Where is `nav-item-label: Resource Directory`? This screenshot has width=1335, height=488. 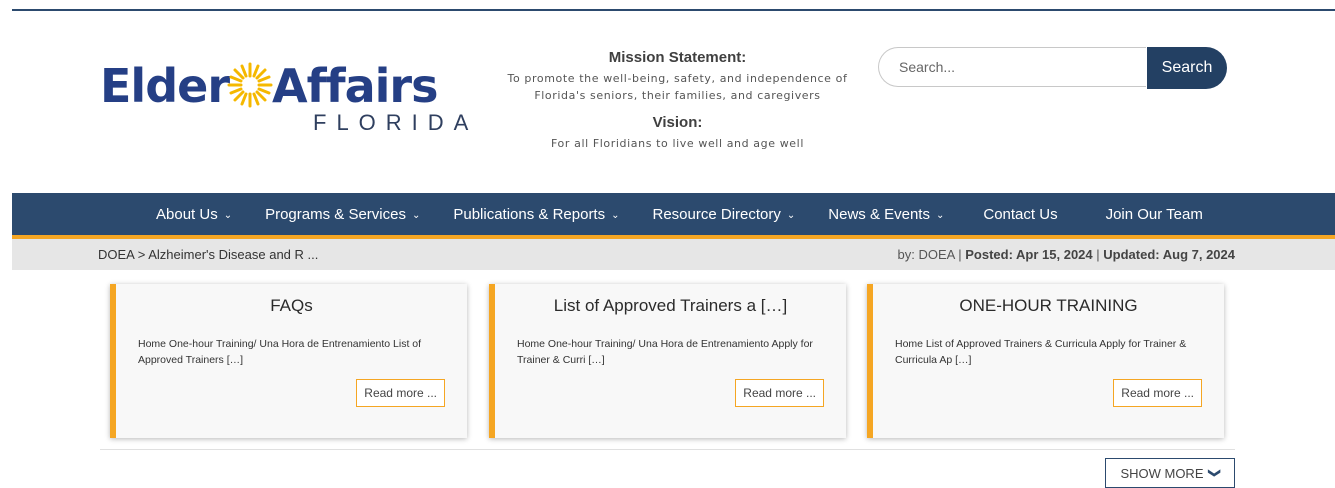 nav-item-label: Resource Directory is located at coordinates (716, 214).